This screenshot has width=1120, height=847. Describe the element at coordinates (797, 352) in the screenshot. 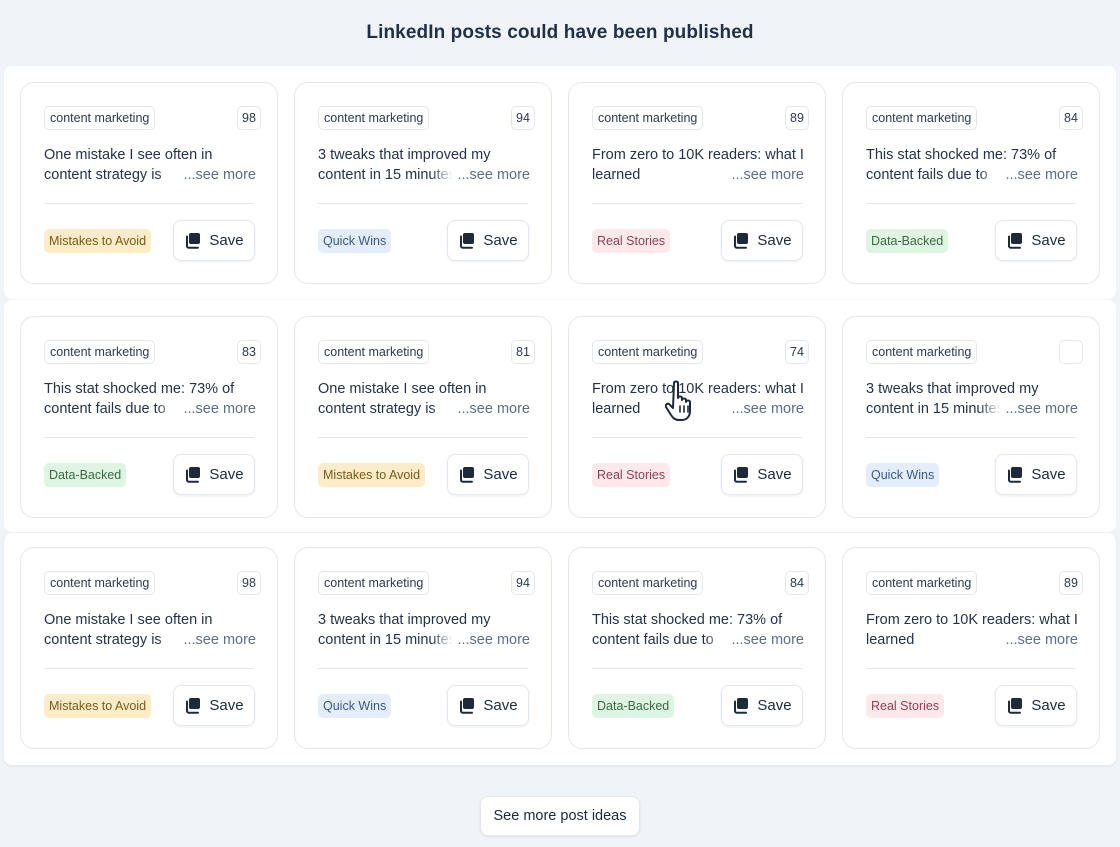

I see `score-badge: 74` at that location.